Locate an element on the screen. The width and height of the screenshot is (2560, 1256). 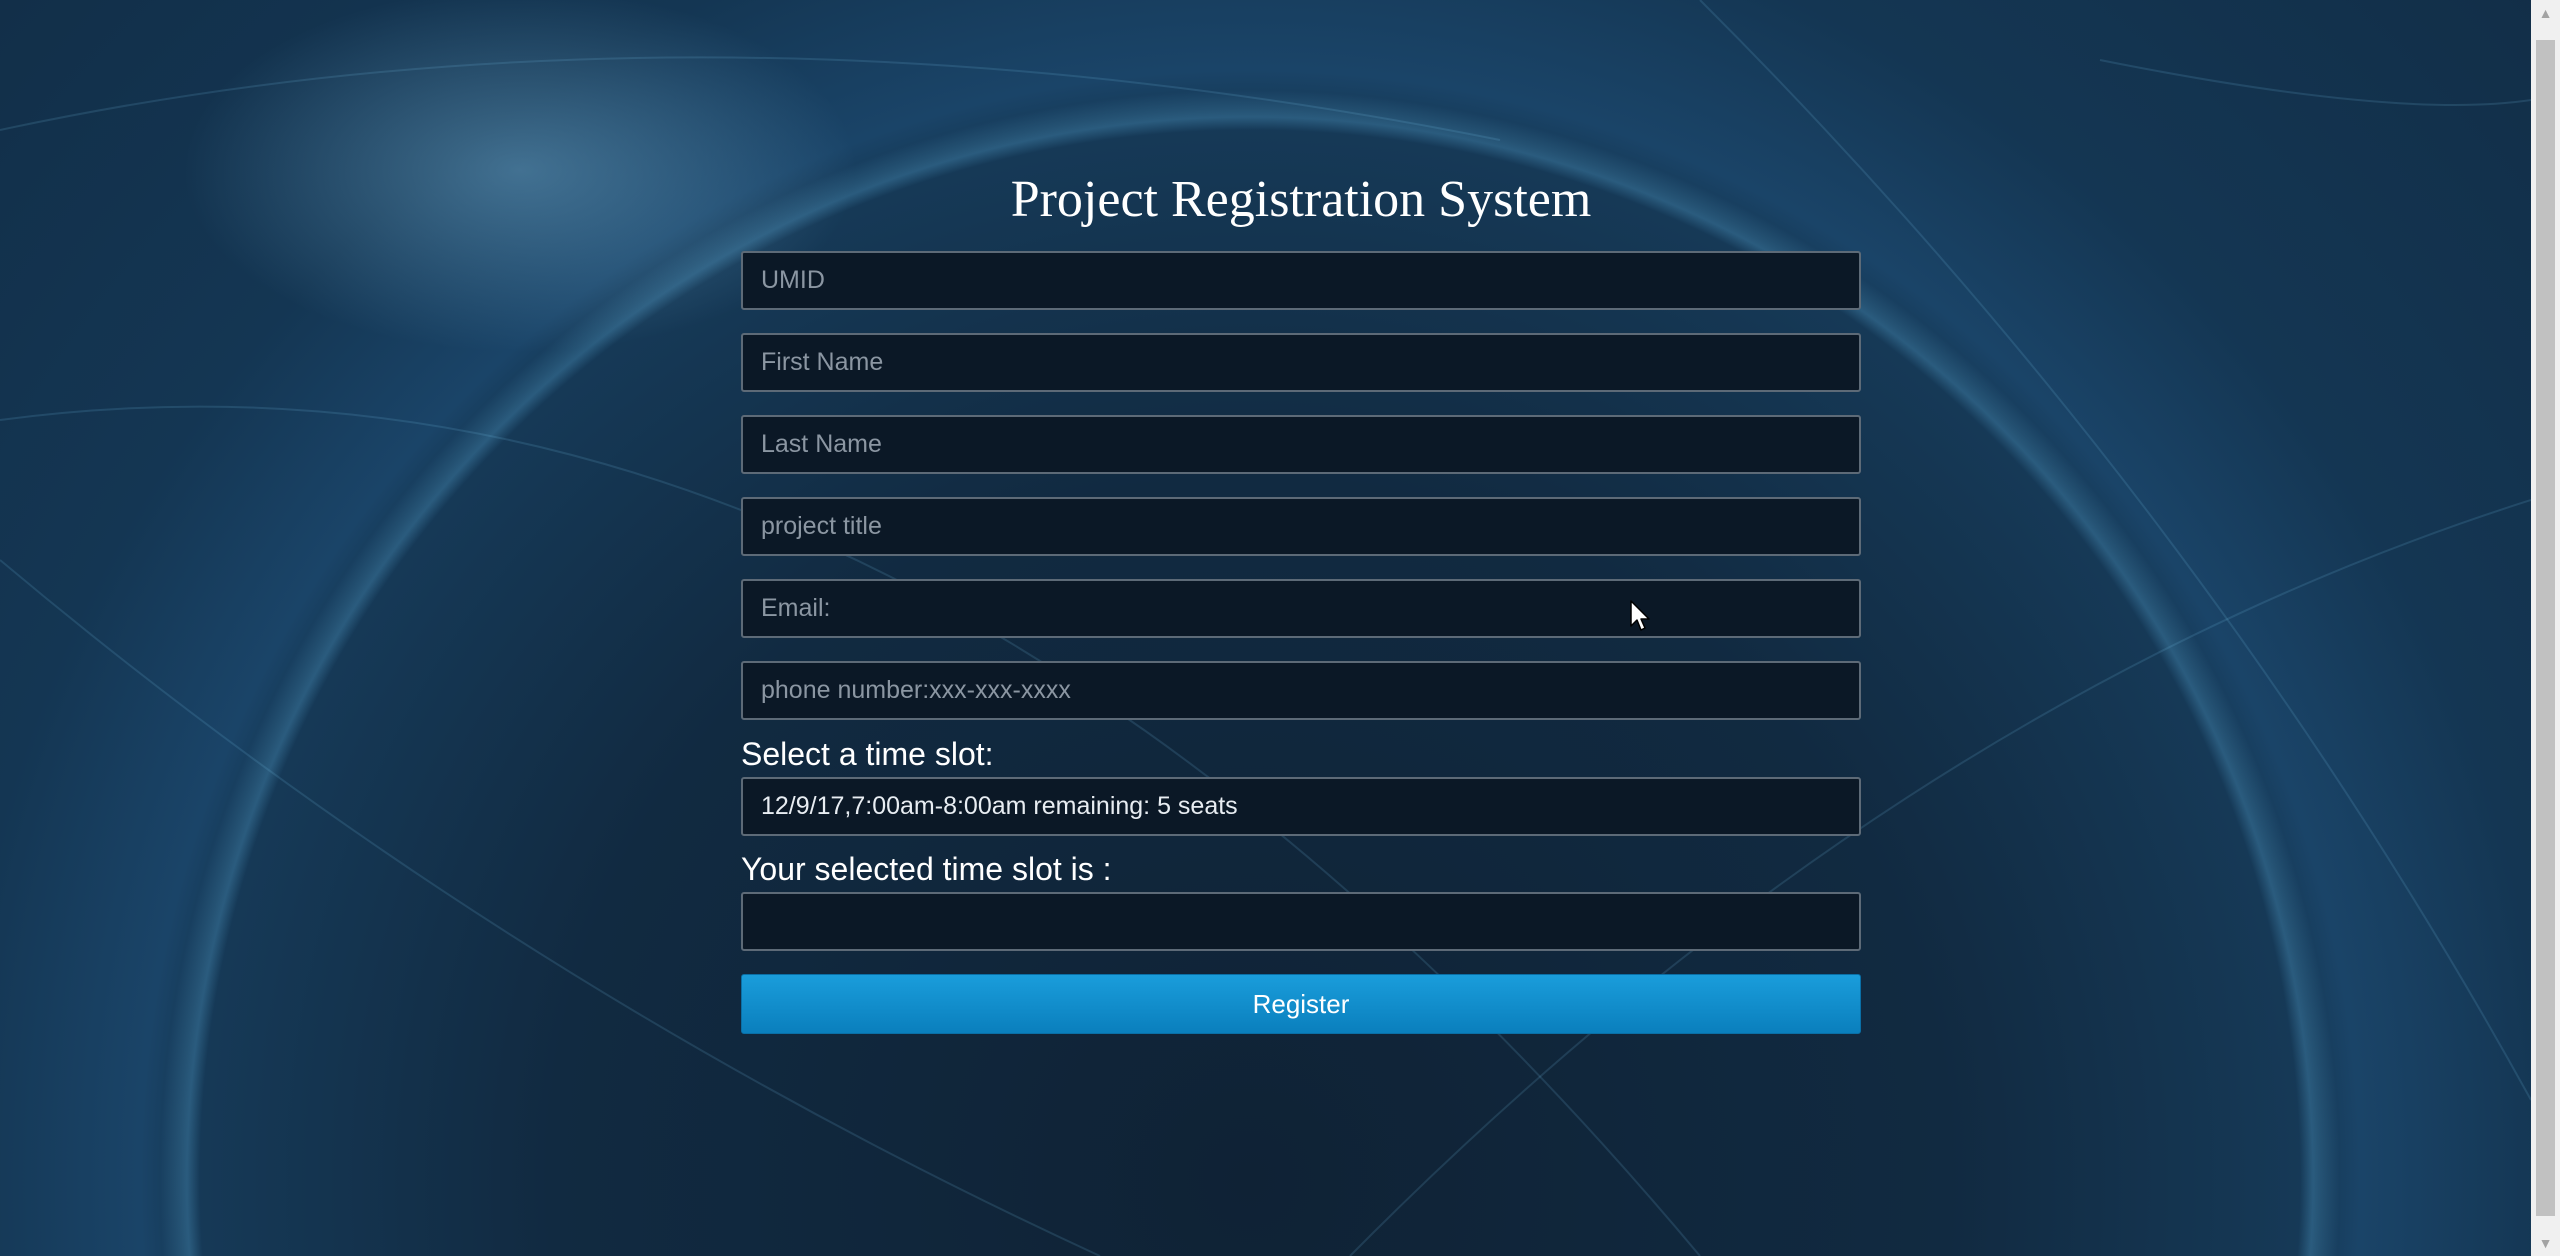
time-slot-label: Select a time slot: is located at coordinates (867, 754).